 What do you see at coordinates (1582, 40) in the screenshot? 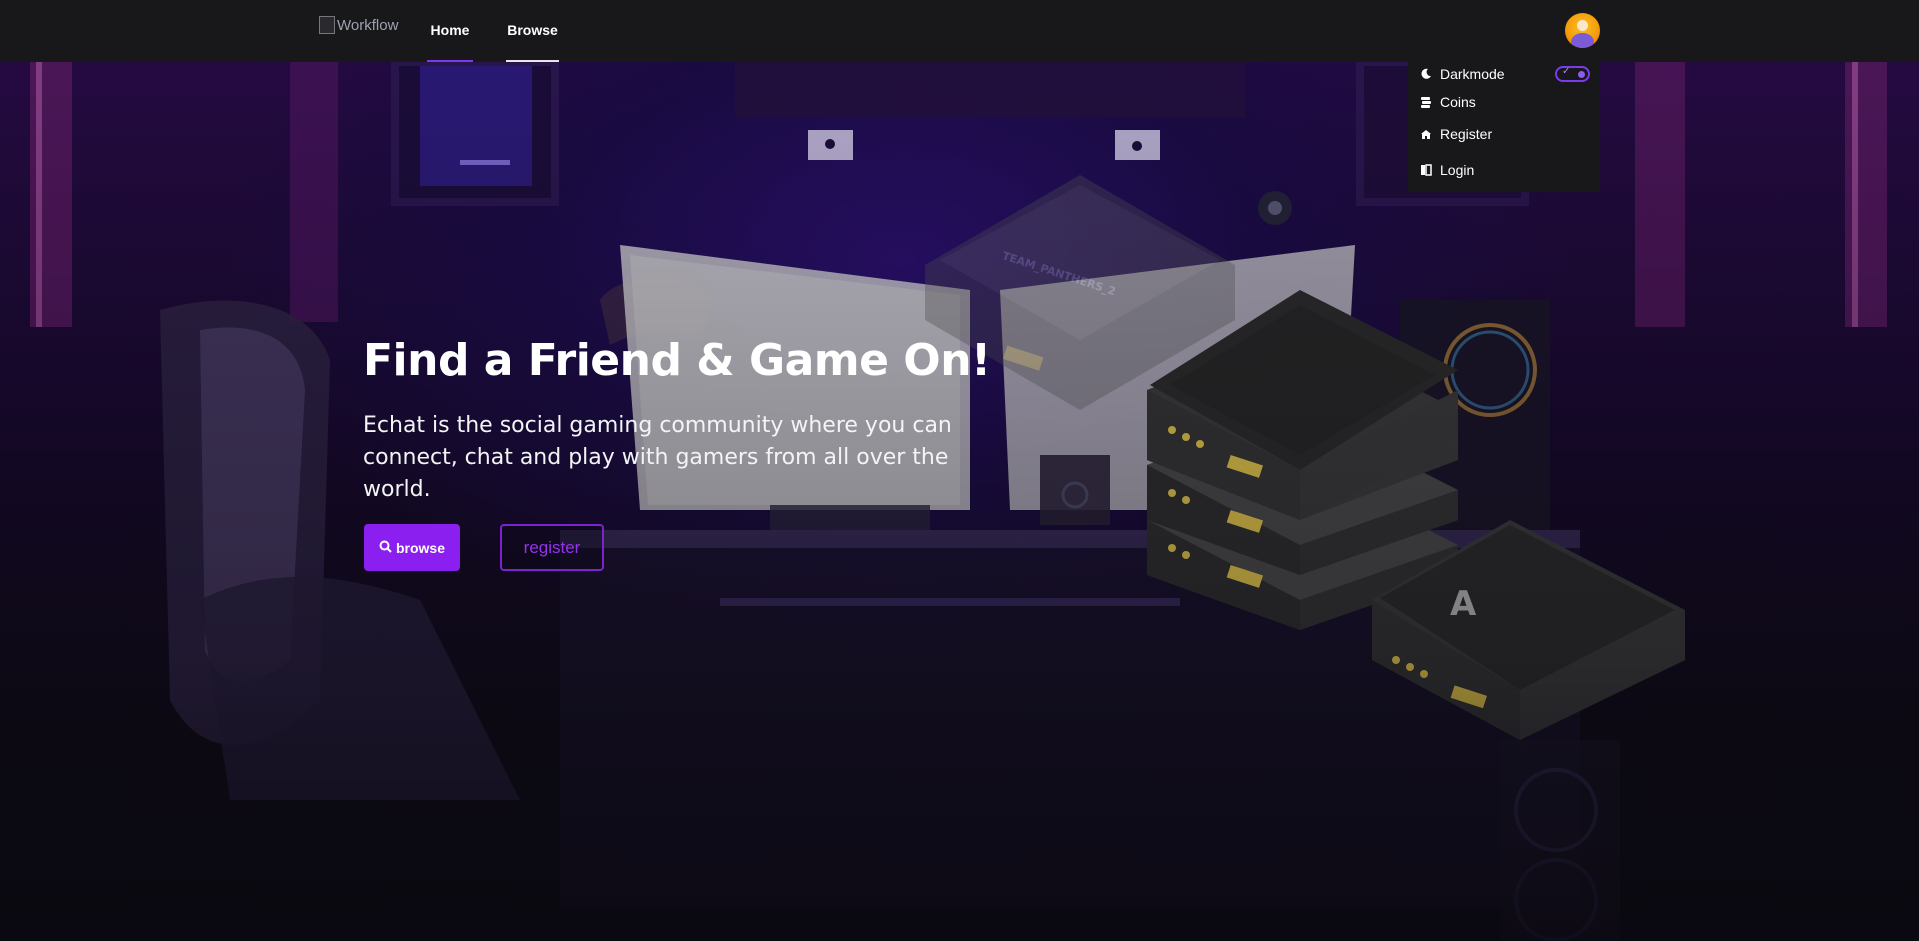
I see `avatar-body` at bounding box center [1582, 40].